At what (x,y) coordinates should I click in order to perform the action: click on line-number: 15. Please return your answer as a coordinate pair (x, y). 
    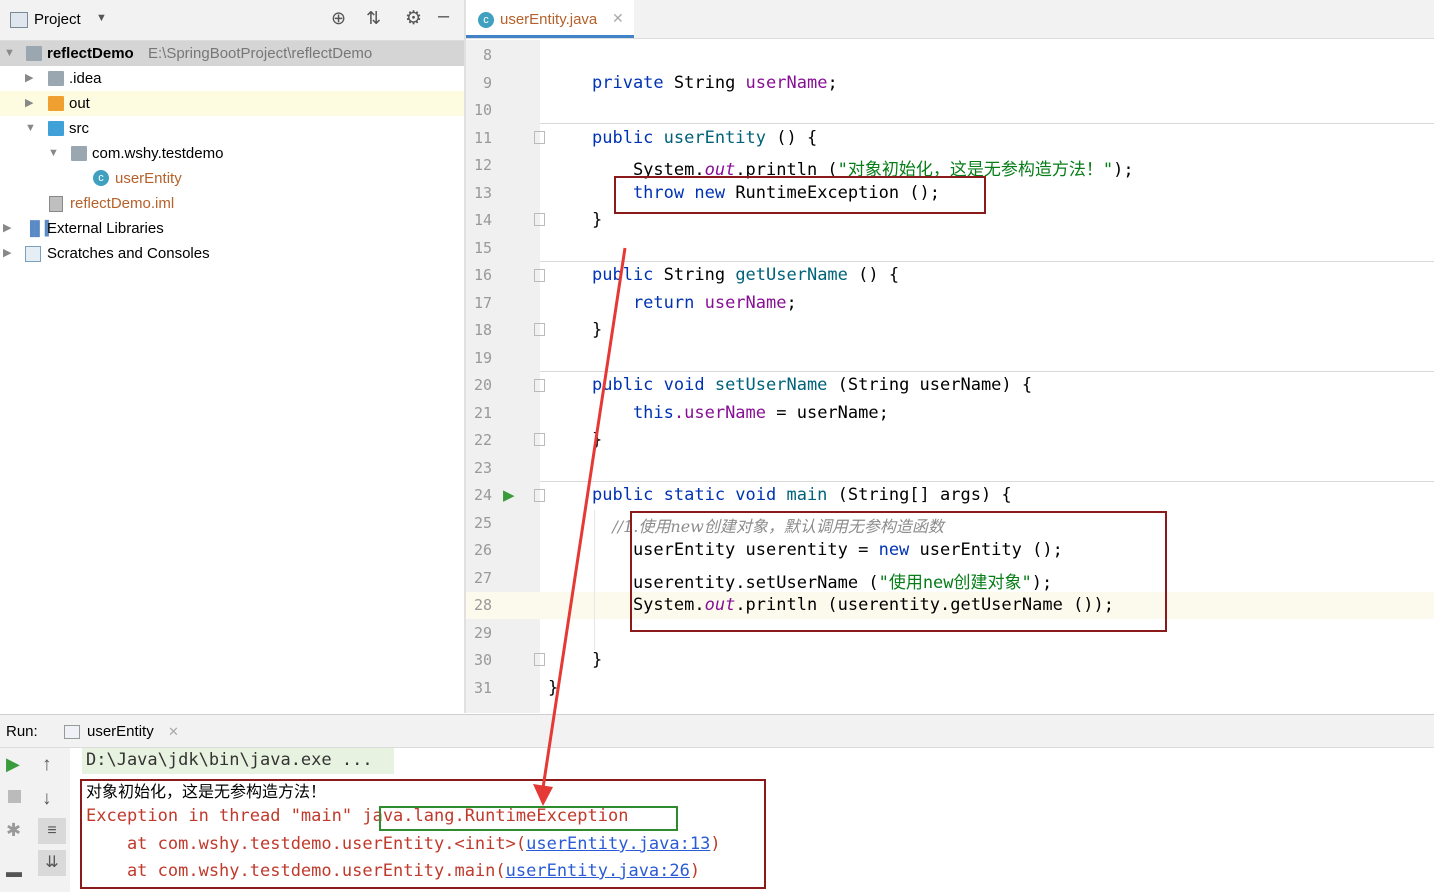
    Looking at the image, I should click on (482, 247).